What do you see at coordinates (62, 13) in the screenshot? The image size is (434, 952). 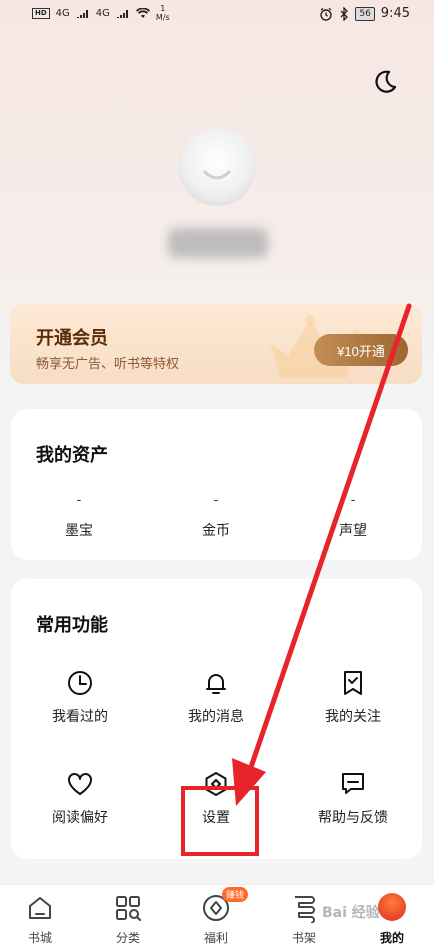 I see `signal-4g-1: 4G` at bounding box center [62, 13].